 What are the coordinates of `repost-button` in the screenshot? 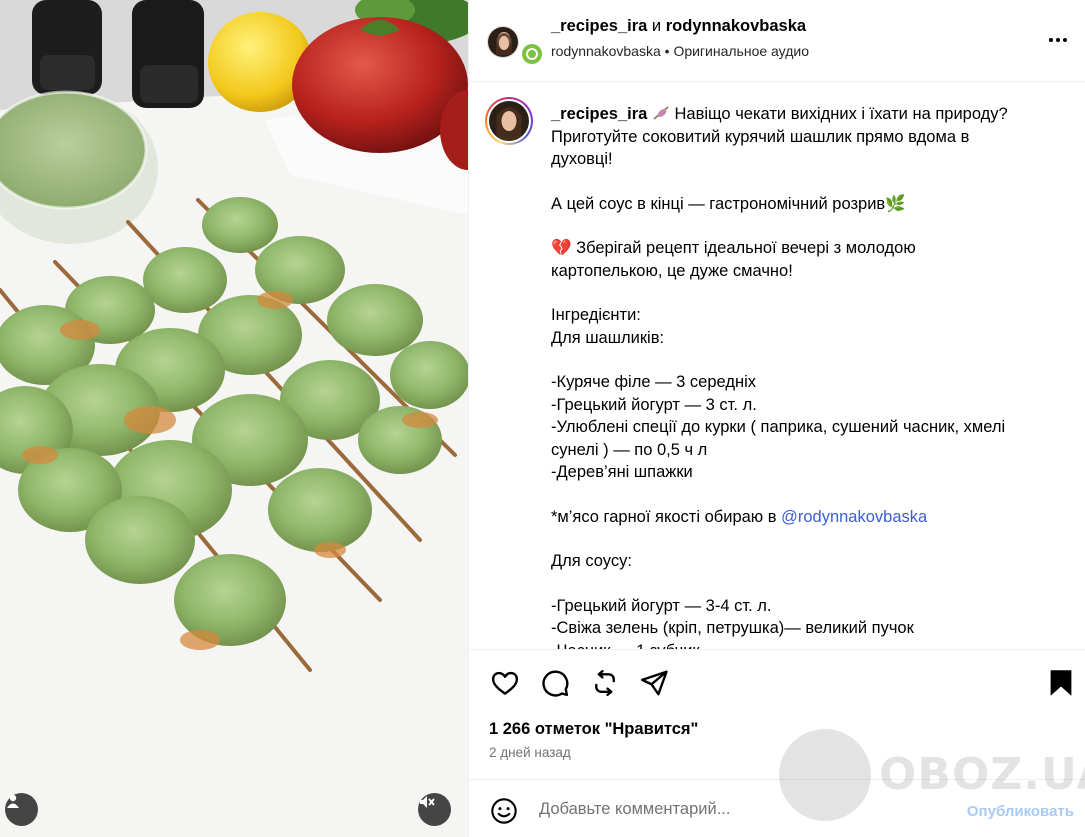 It's located at (605, 683).